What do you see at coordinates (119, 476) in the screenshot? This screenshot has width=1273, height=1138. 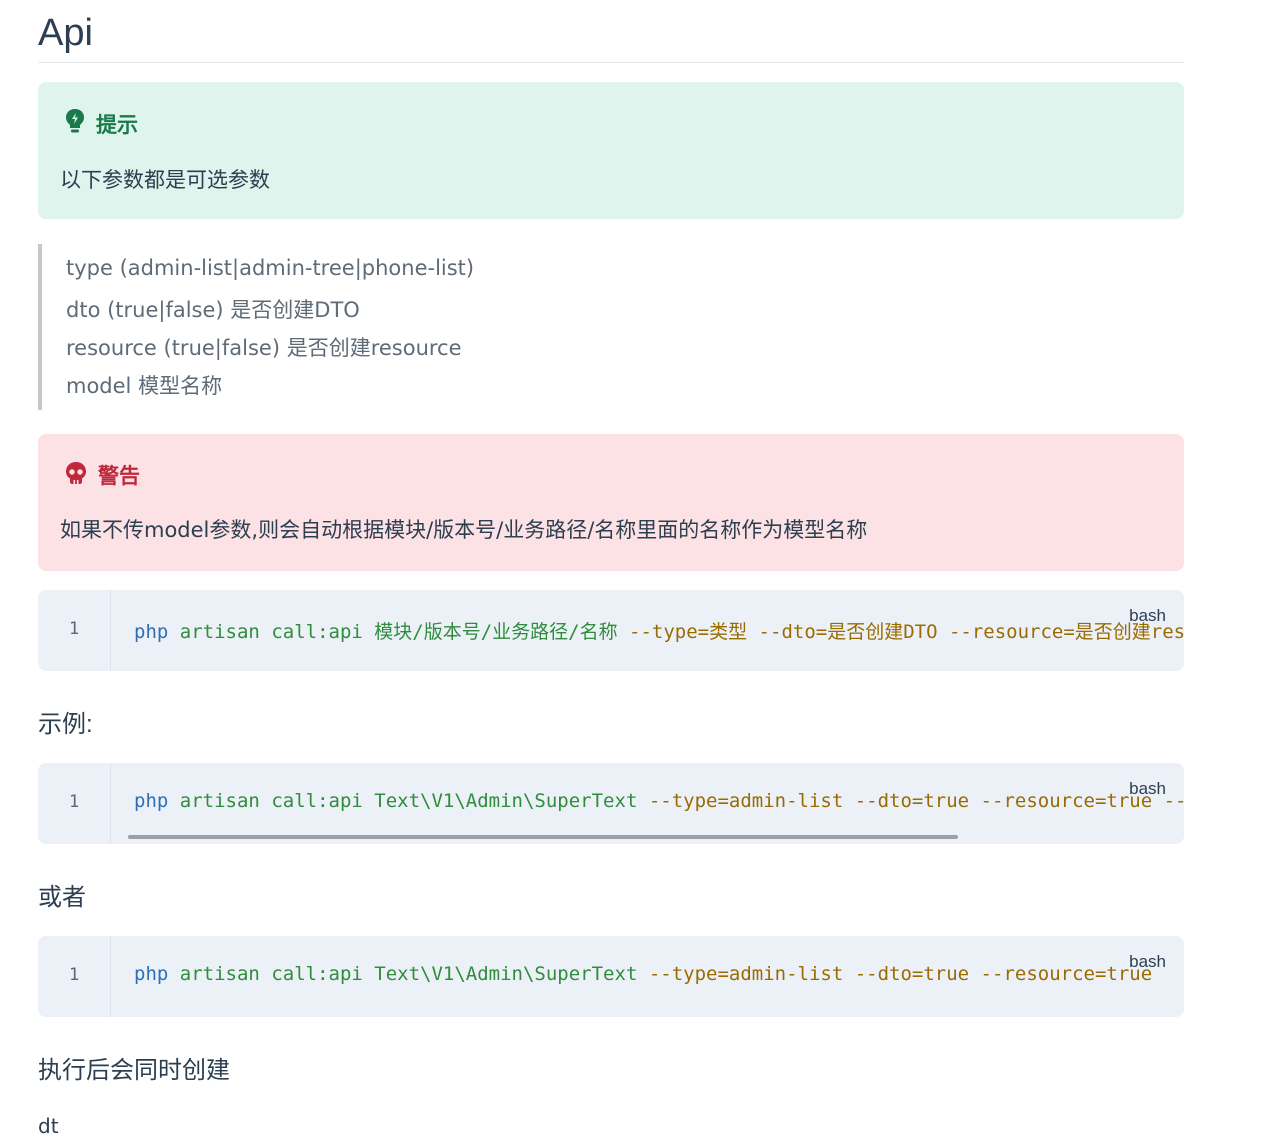 I see `warning-heading-label: 警告` at bounding box center [119, 476].